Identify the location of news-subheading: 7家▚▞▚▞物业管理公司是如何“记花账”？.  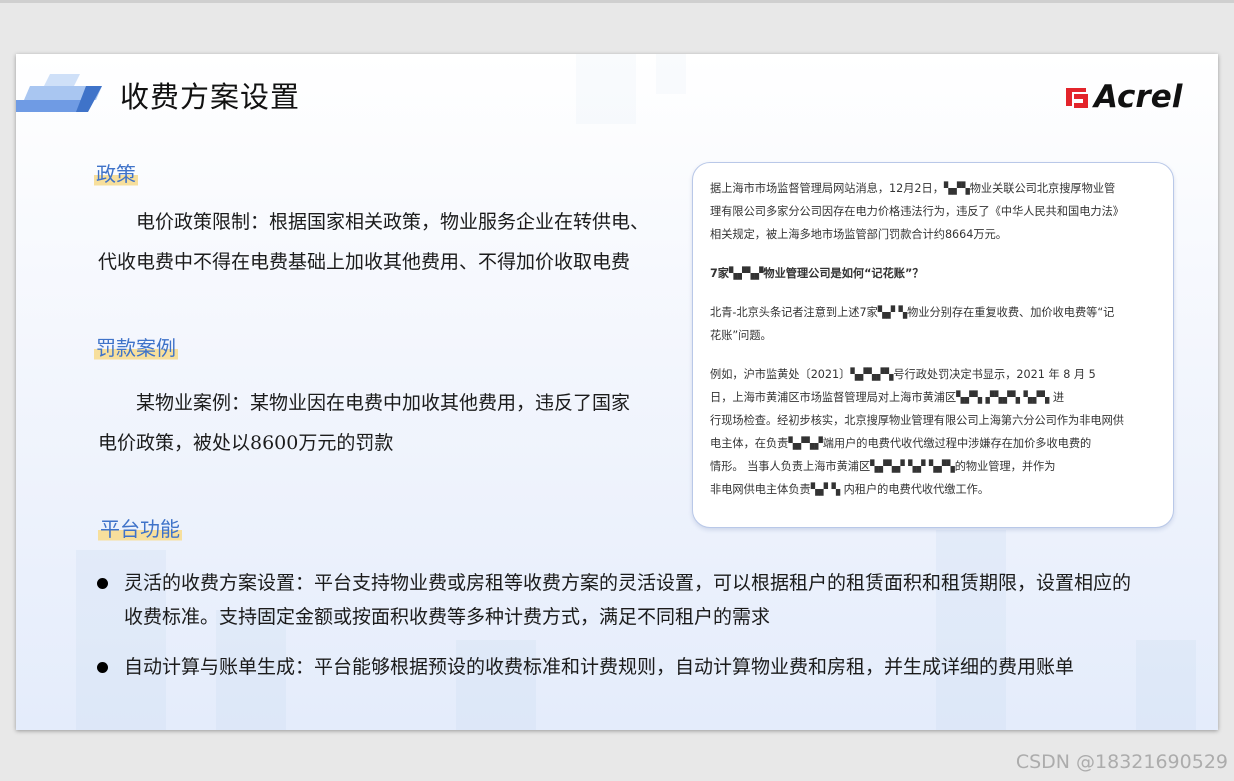
(817, 273).